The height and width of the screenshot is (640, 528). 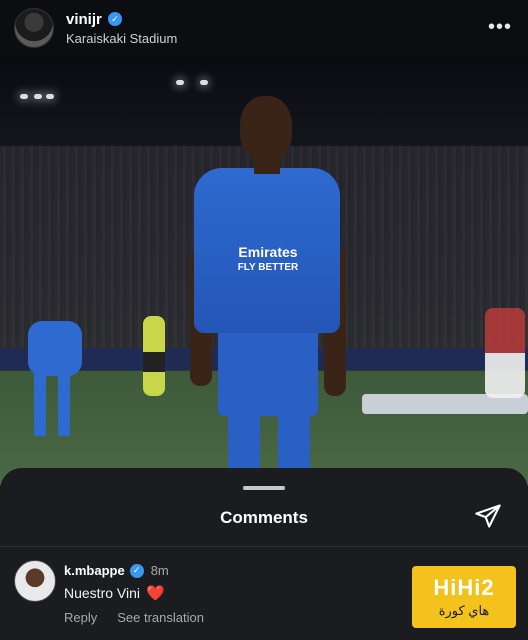 I want to click on site-watermark-logo: HiHi2 هاي كورة, so click(x=464, y=597).